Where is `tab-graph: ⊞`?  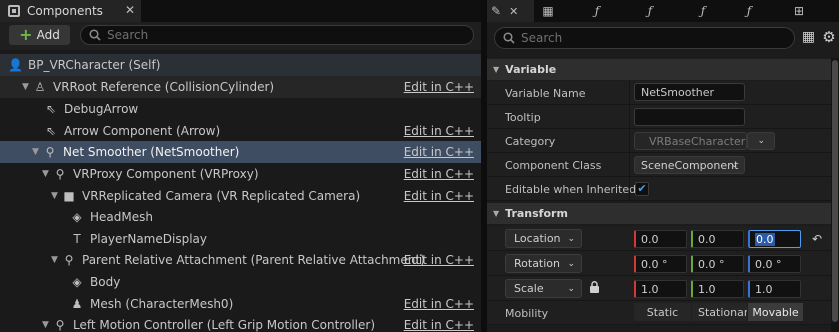 tab-graph: ⊞ is located at coordinates (799, 11).